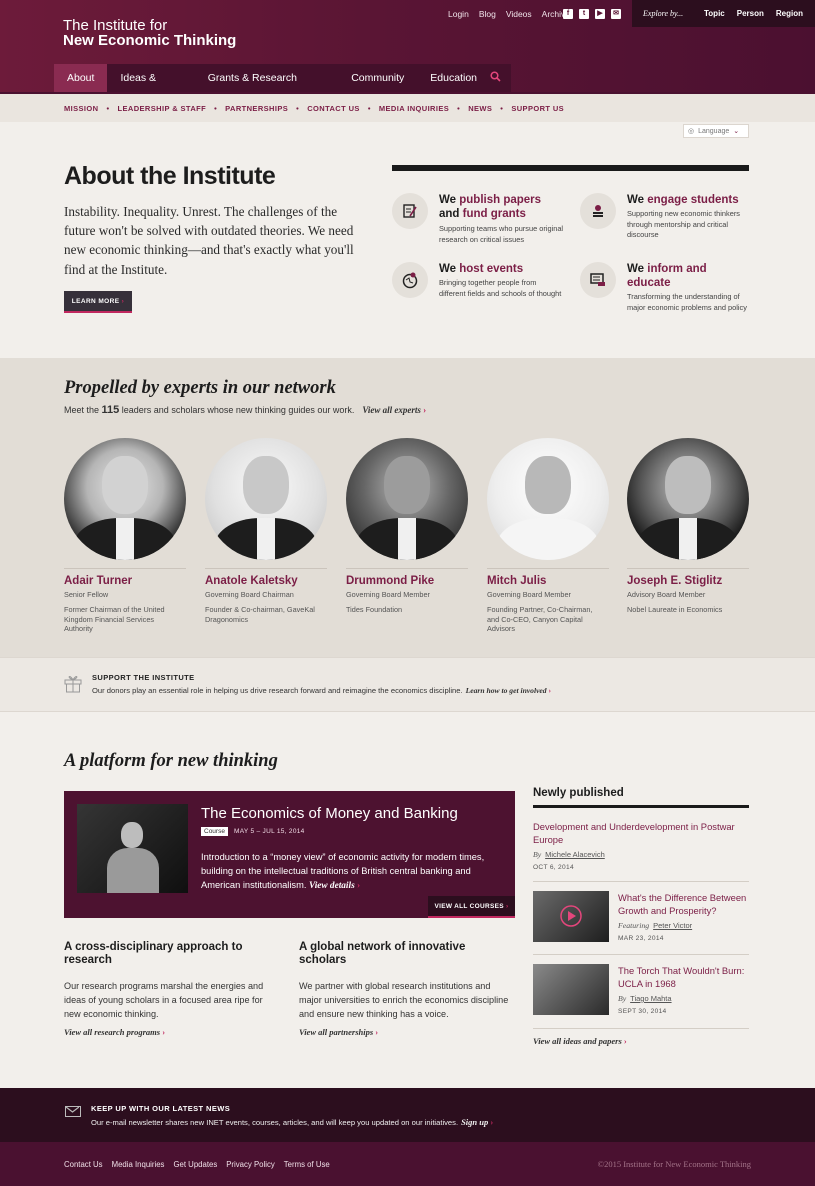 This screenshot has height=1186, width=815. Describe the element at coordinates (249, 594) in the screenshot. I see `expert-role: Governing Board Chairman` at that location.